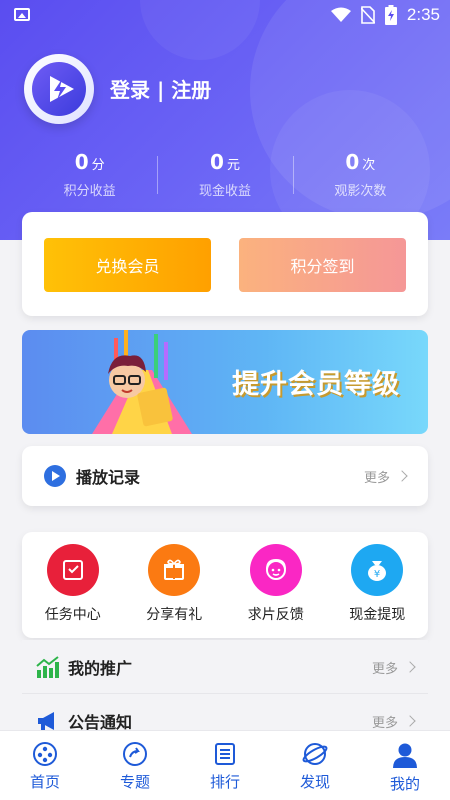 The image size is (450, 800). Describe the element at coordinates (62, 89) in the screenshot. I see `lightning-play-icon` at that location.